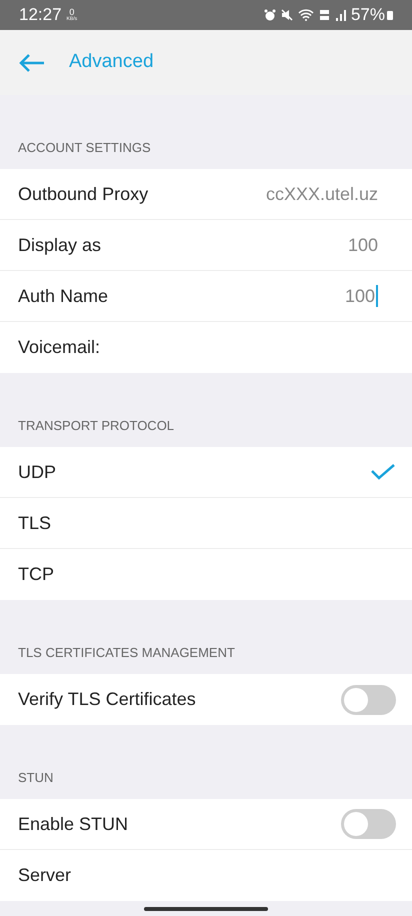 This screenshot has width=412, height=916. What do you see at coordinates (37, 472) in the screenshot?
I see `setting-label: UDP` at bounding box center [37, 472].